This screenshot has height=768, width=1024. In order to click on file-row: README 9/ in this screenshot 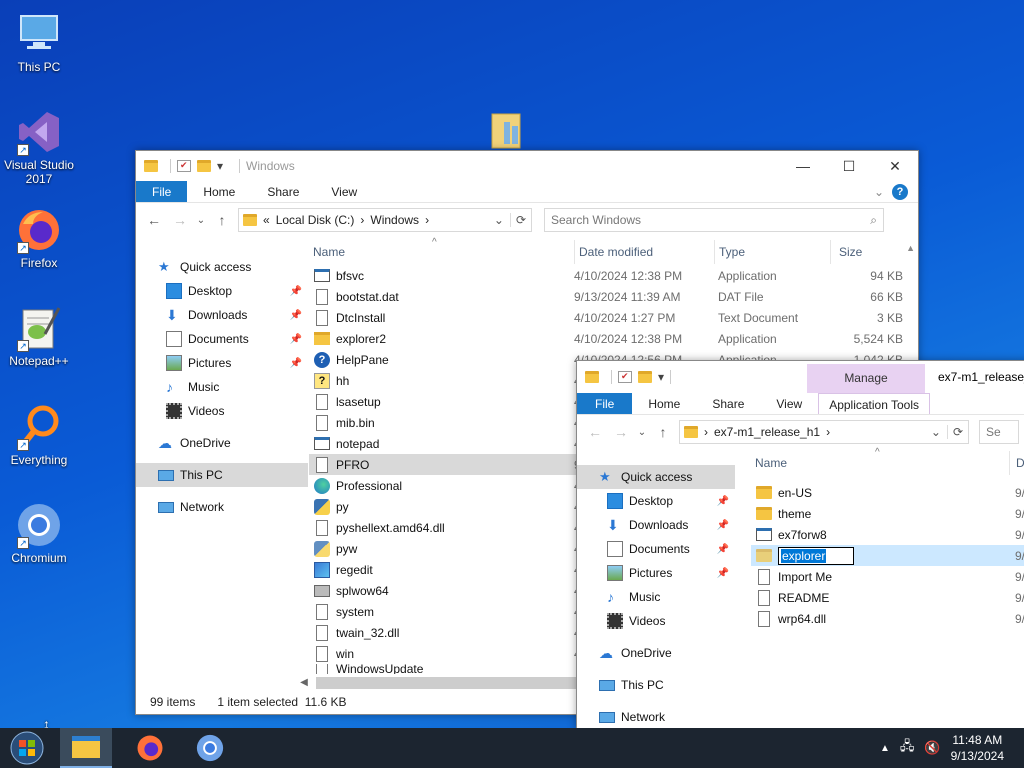, I will do `click(887, 597)`.